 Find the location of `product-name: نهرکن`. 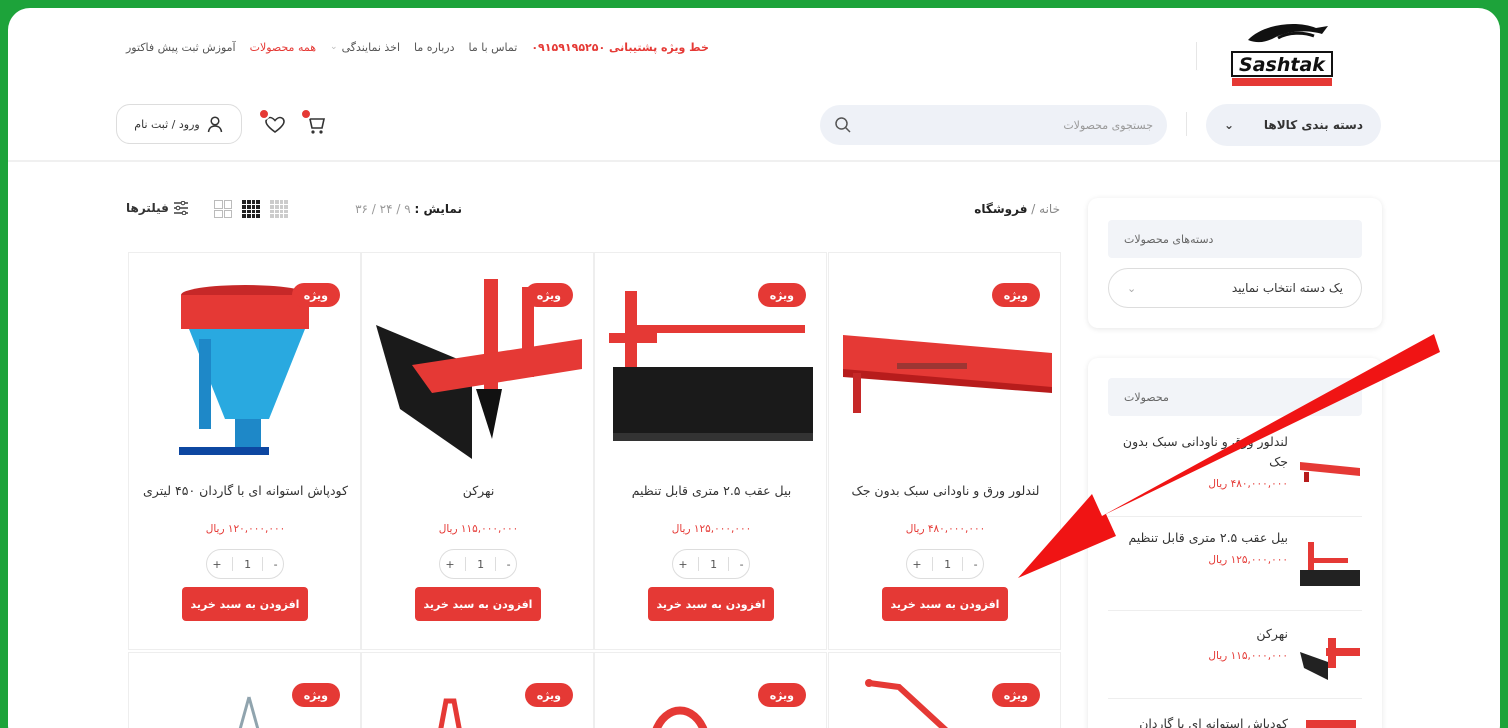

product-name: نهرکن is located at coordinates (478, 491).